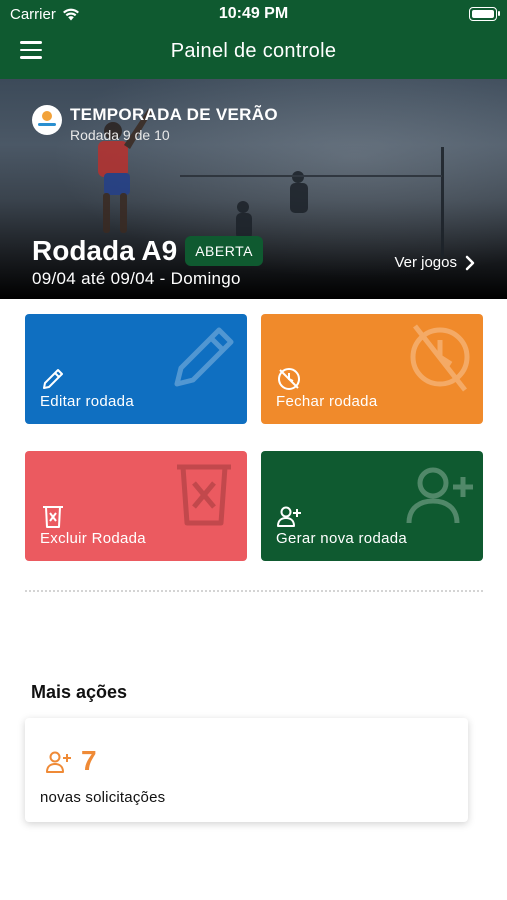 This screenshot has height=900, width=507. Describe the element at coordinates (174, 114) in the screenshot. I see `season-title: TEMPORADA DE VERÃO` at that location.